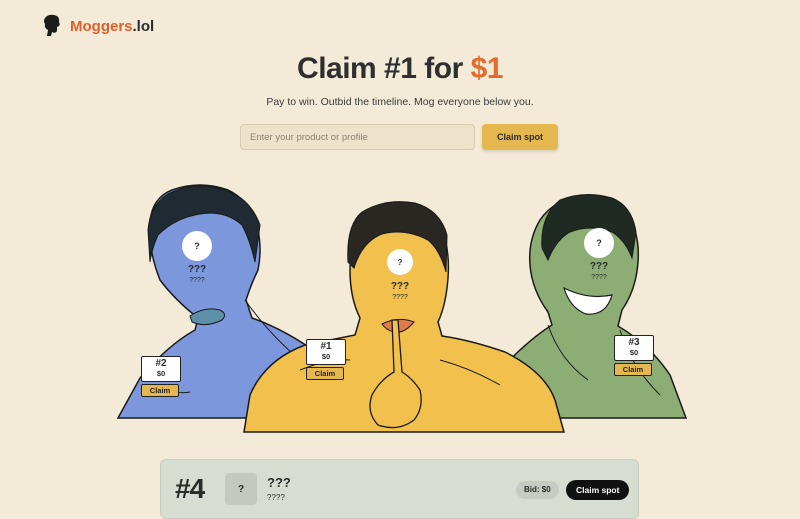 The height and width of the screenshot is (519, 800). What do you see at coordinates (197, 246) in the screenshot?
I see `face-avatar-2: ?` at bounding box center [197, 246].